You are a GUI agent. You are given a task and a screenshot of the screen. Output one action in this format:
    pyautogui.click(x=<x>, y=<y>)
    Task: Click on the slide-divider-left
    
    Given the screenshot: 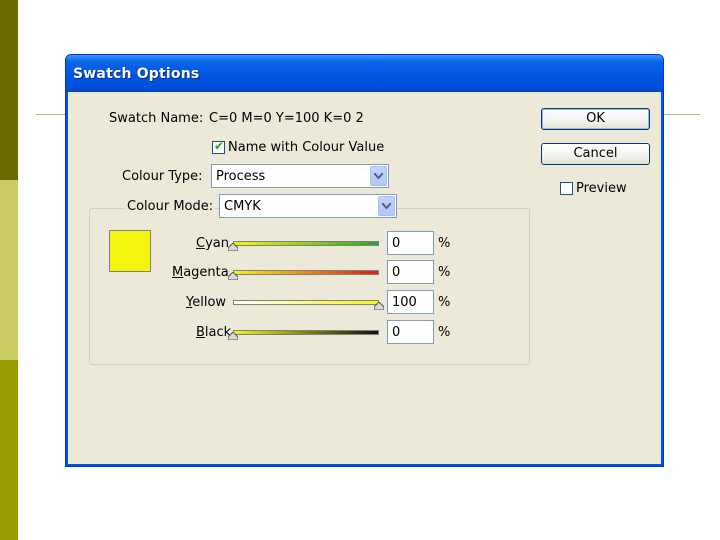 What is the action you would take?
    pyautogui.click(x=51, y=114)
    